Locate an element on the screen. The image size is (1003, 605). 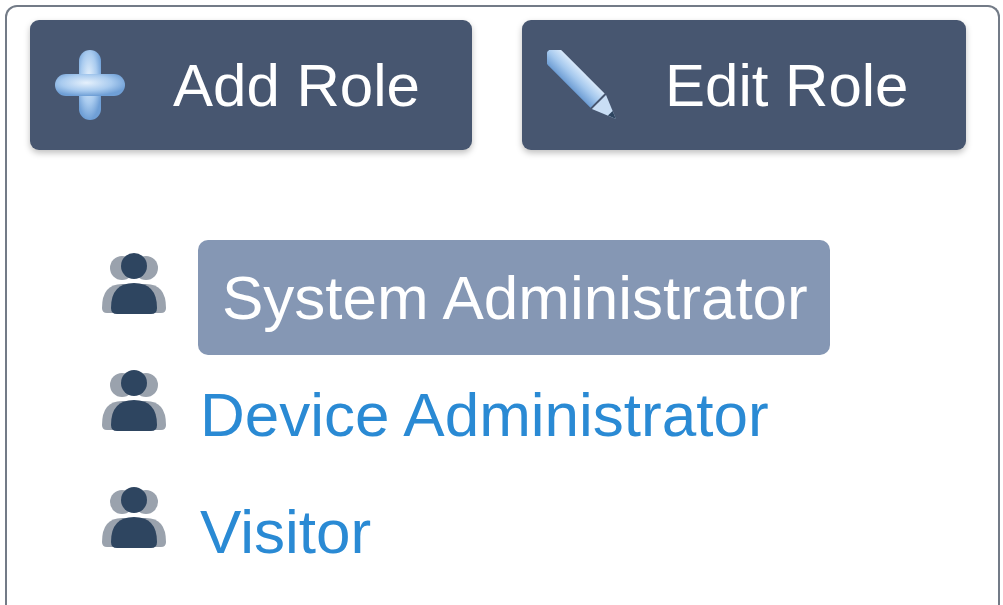
pencil-icon is located at coordinates (582, 85).